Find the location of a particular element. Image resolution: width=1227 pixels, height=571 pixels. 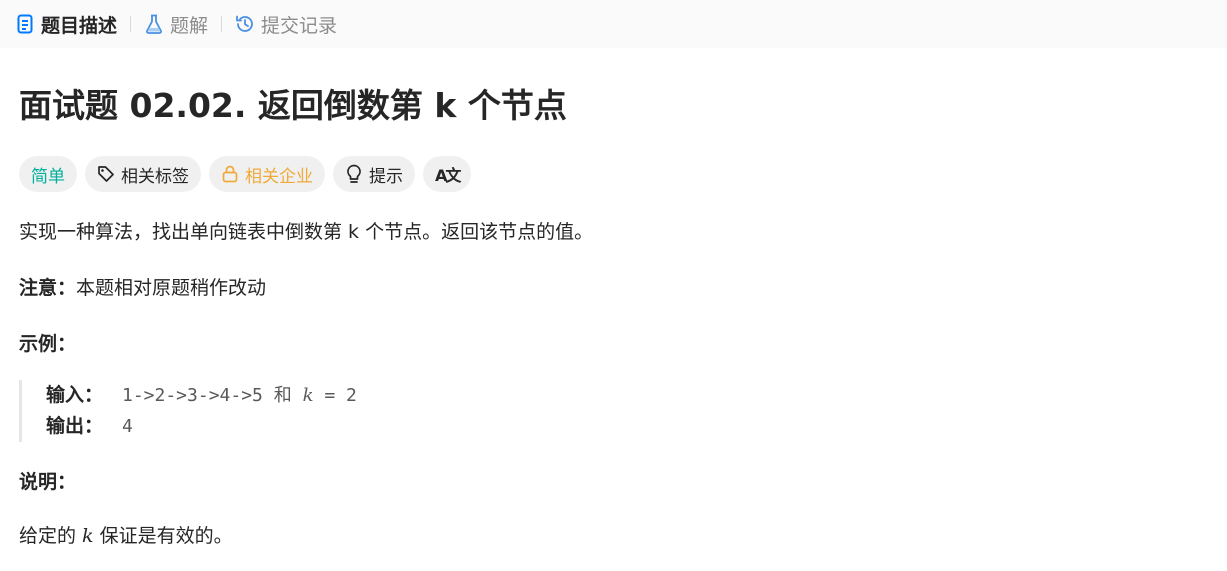

flask-icon is located at coordinates (154, 24).